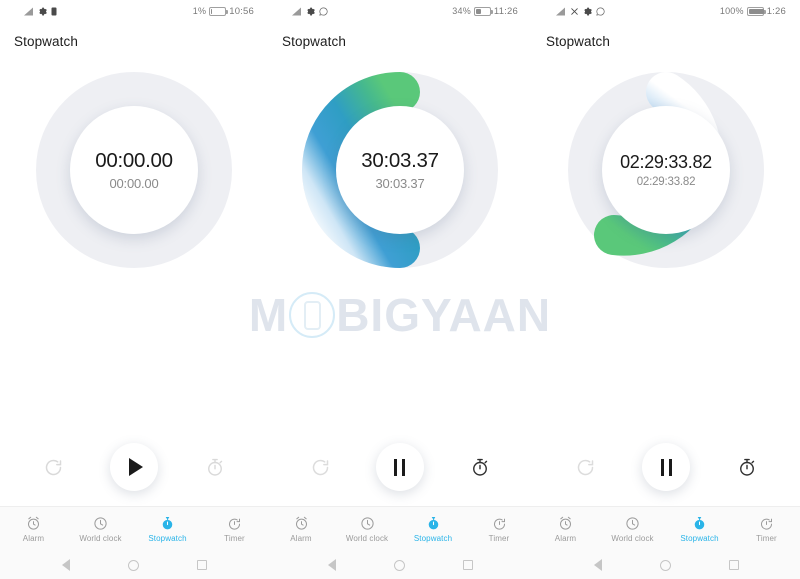  What do you see at coordinates (731, 11) in the screenshot?
I see `battery-percent-label: 100%` at bounding box center [731, 11].